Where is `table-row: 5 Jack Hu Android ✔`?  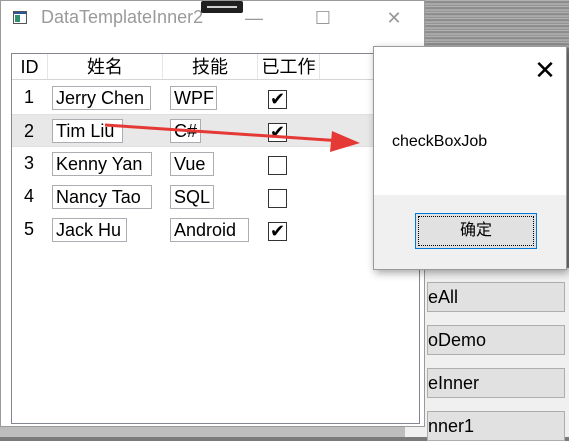 table-row: 5 Jack Hu Android ✔ is located at coordinates (215, 229).